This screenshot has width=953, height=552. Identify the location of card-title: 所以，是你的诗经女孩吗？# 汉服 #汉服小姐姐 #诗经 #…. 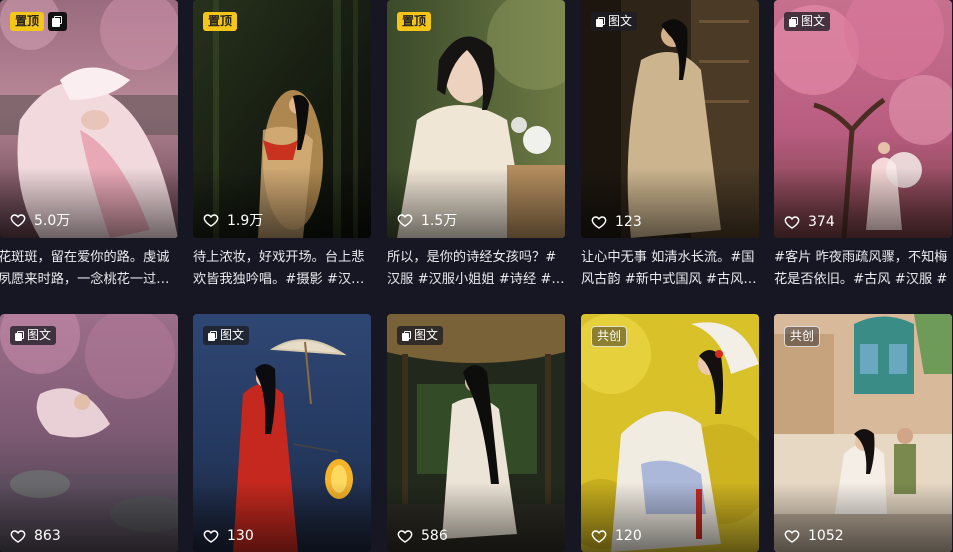
(476, 269).